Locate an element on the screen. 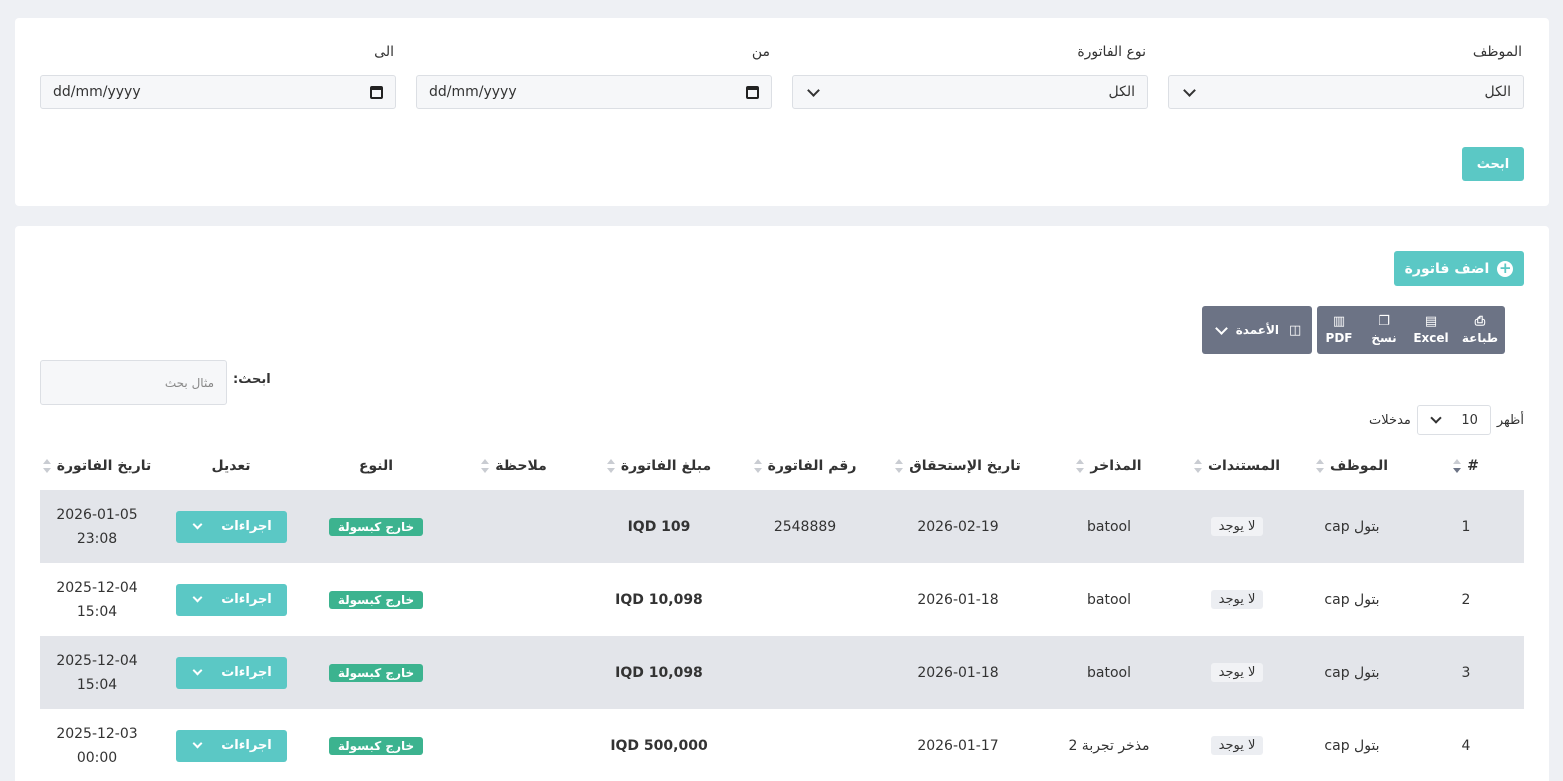  page-length-value: 10 is located at coordinates (1469, 420).